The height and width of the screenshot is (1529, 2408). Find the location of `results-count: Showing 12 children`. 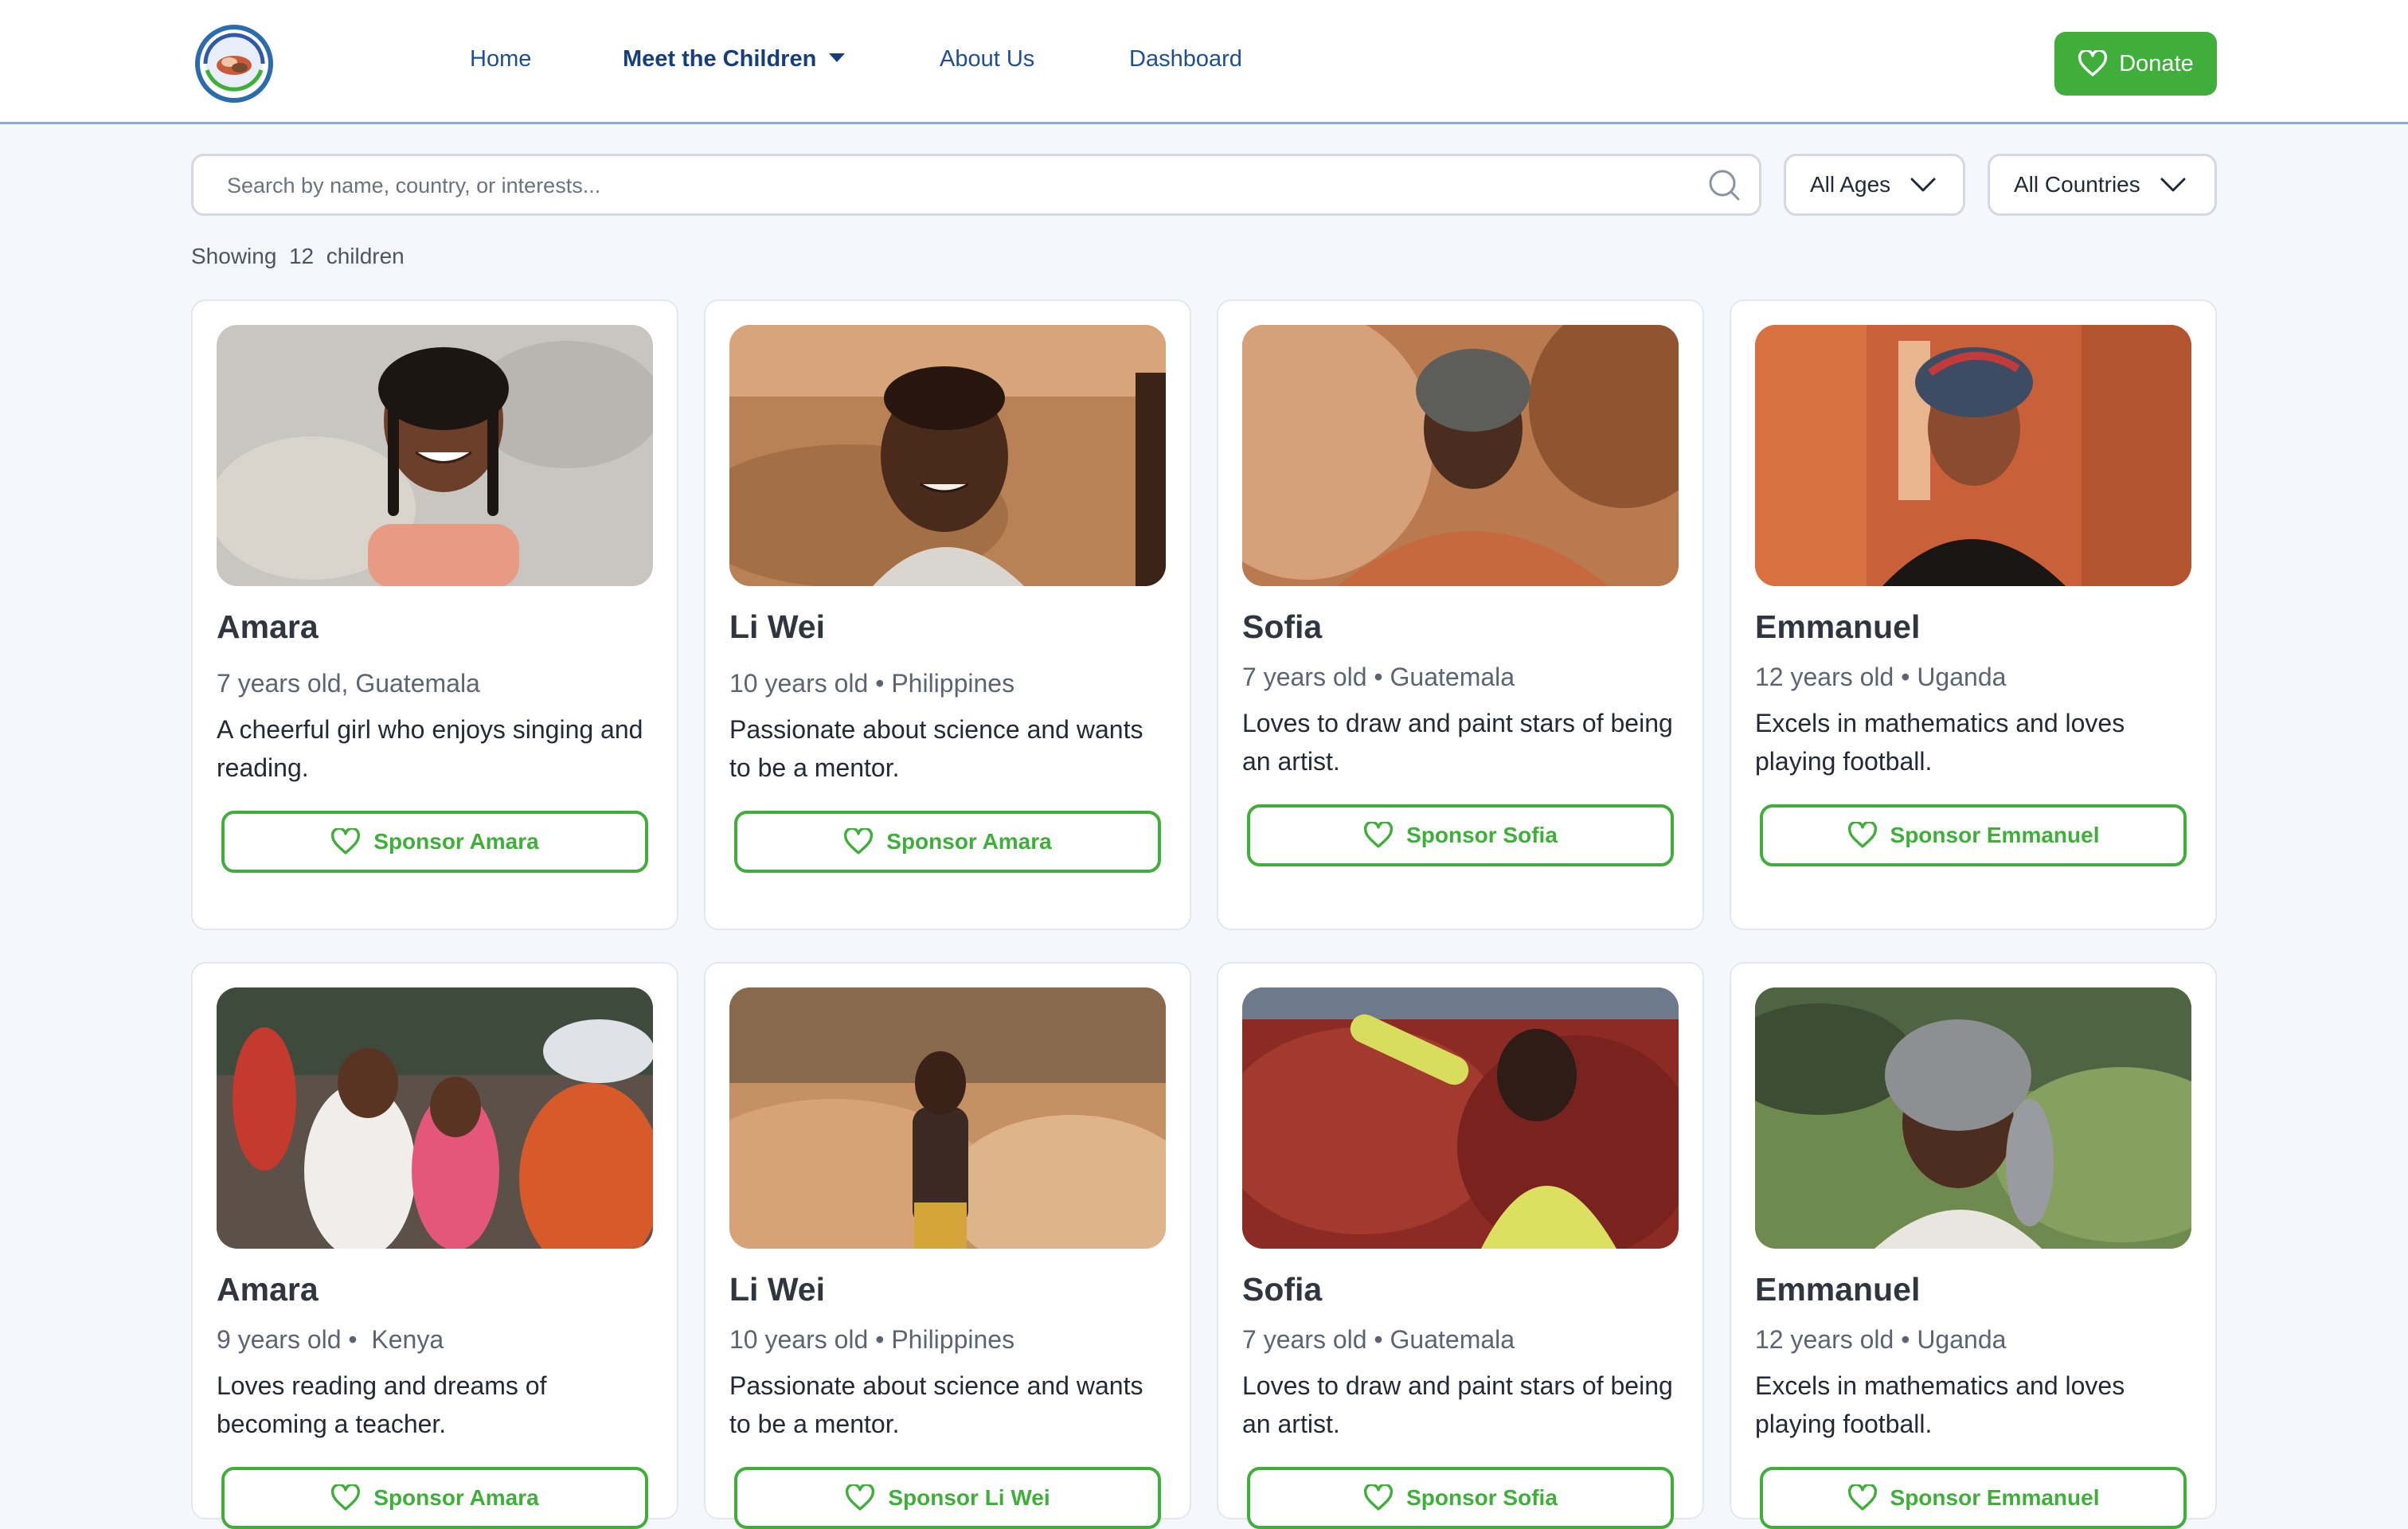

results-count: Showing 12 children is located at coordinates (298, 256).